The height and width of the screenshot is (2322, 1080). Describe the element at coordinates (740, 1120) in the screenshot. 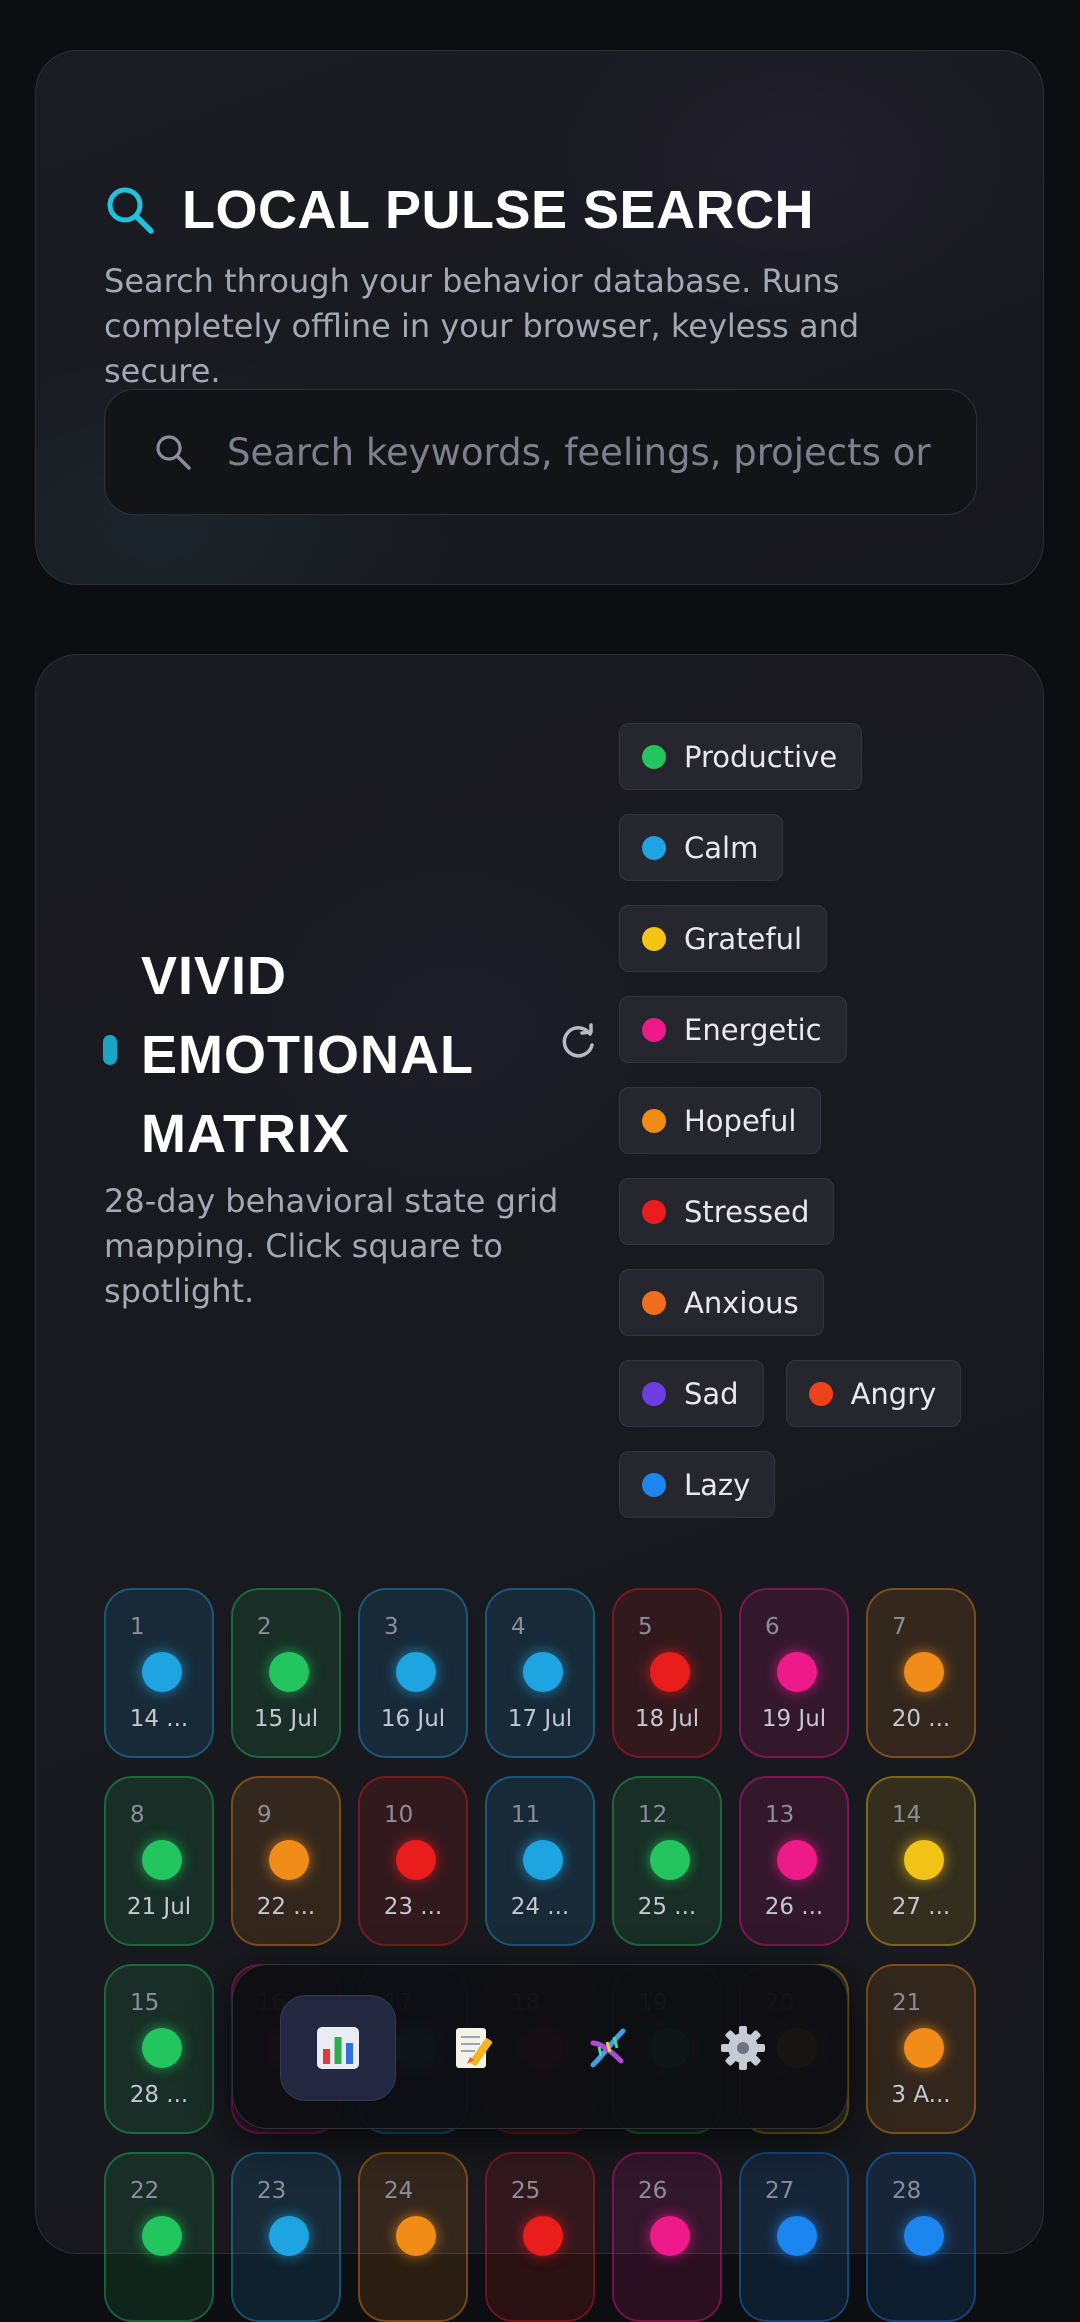

I see `legend-label: Hopeful` at that location.